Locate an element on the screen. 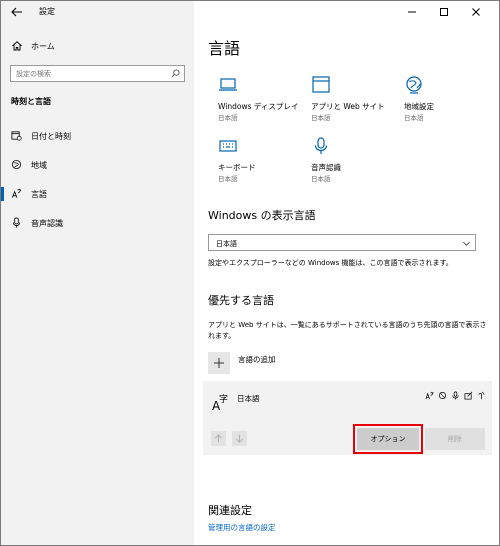 The height and width of the screenshot is (546, 500). page-title: 言語 is located at coordinates (224, 48).